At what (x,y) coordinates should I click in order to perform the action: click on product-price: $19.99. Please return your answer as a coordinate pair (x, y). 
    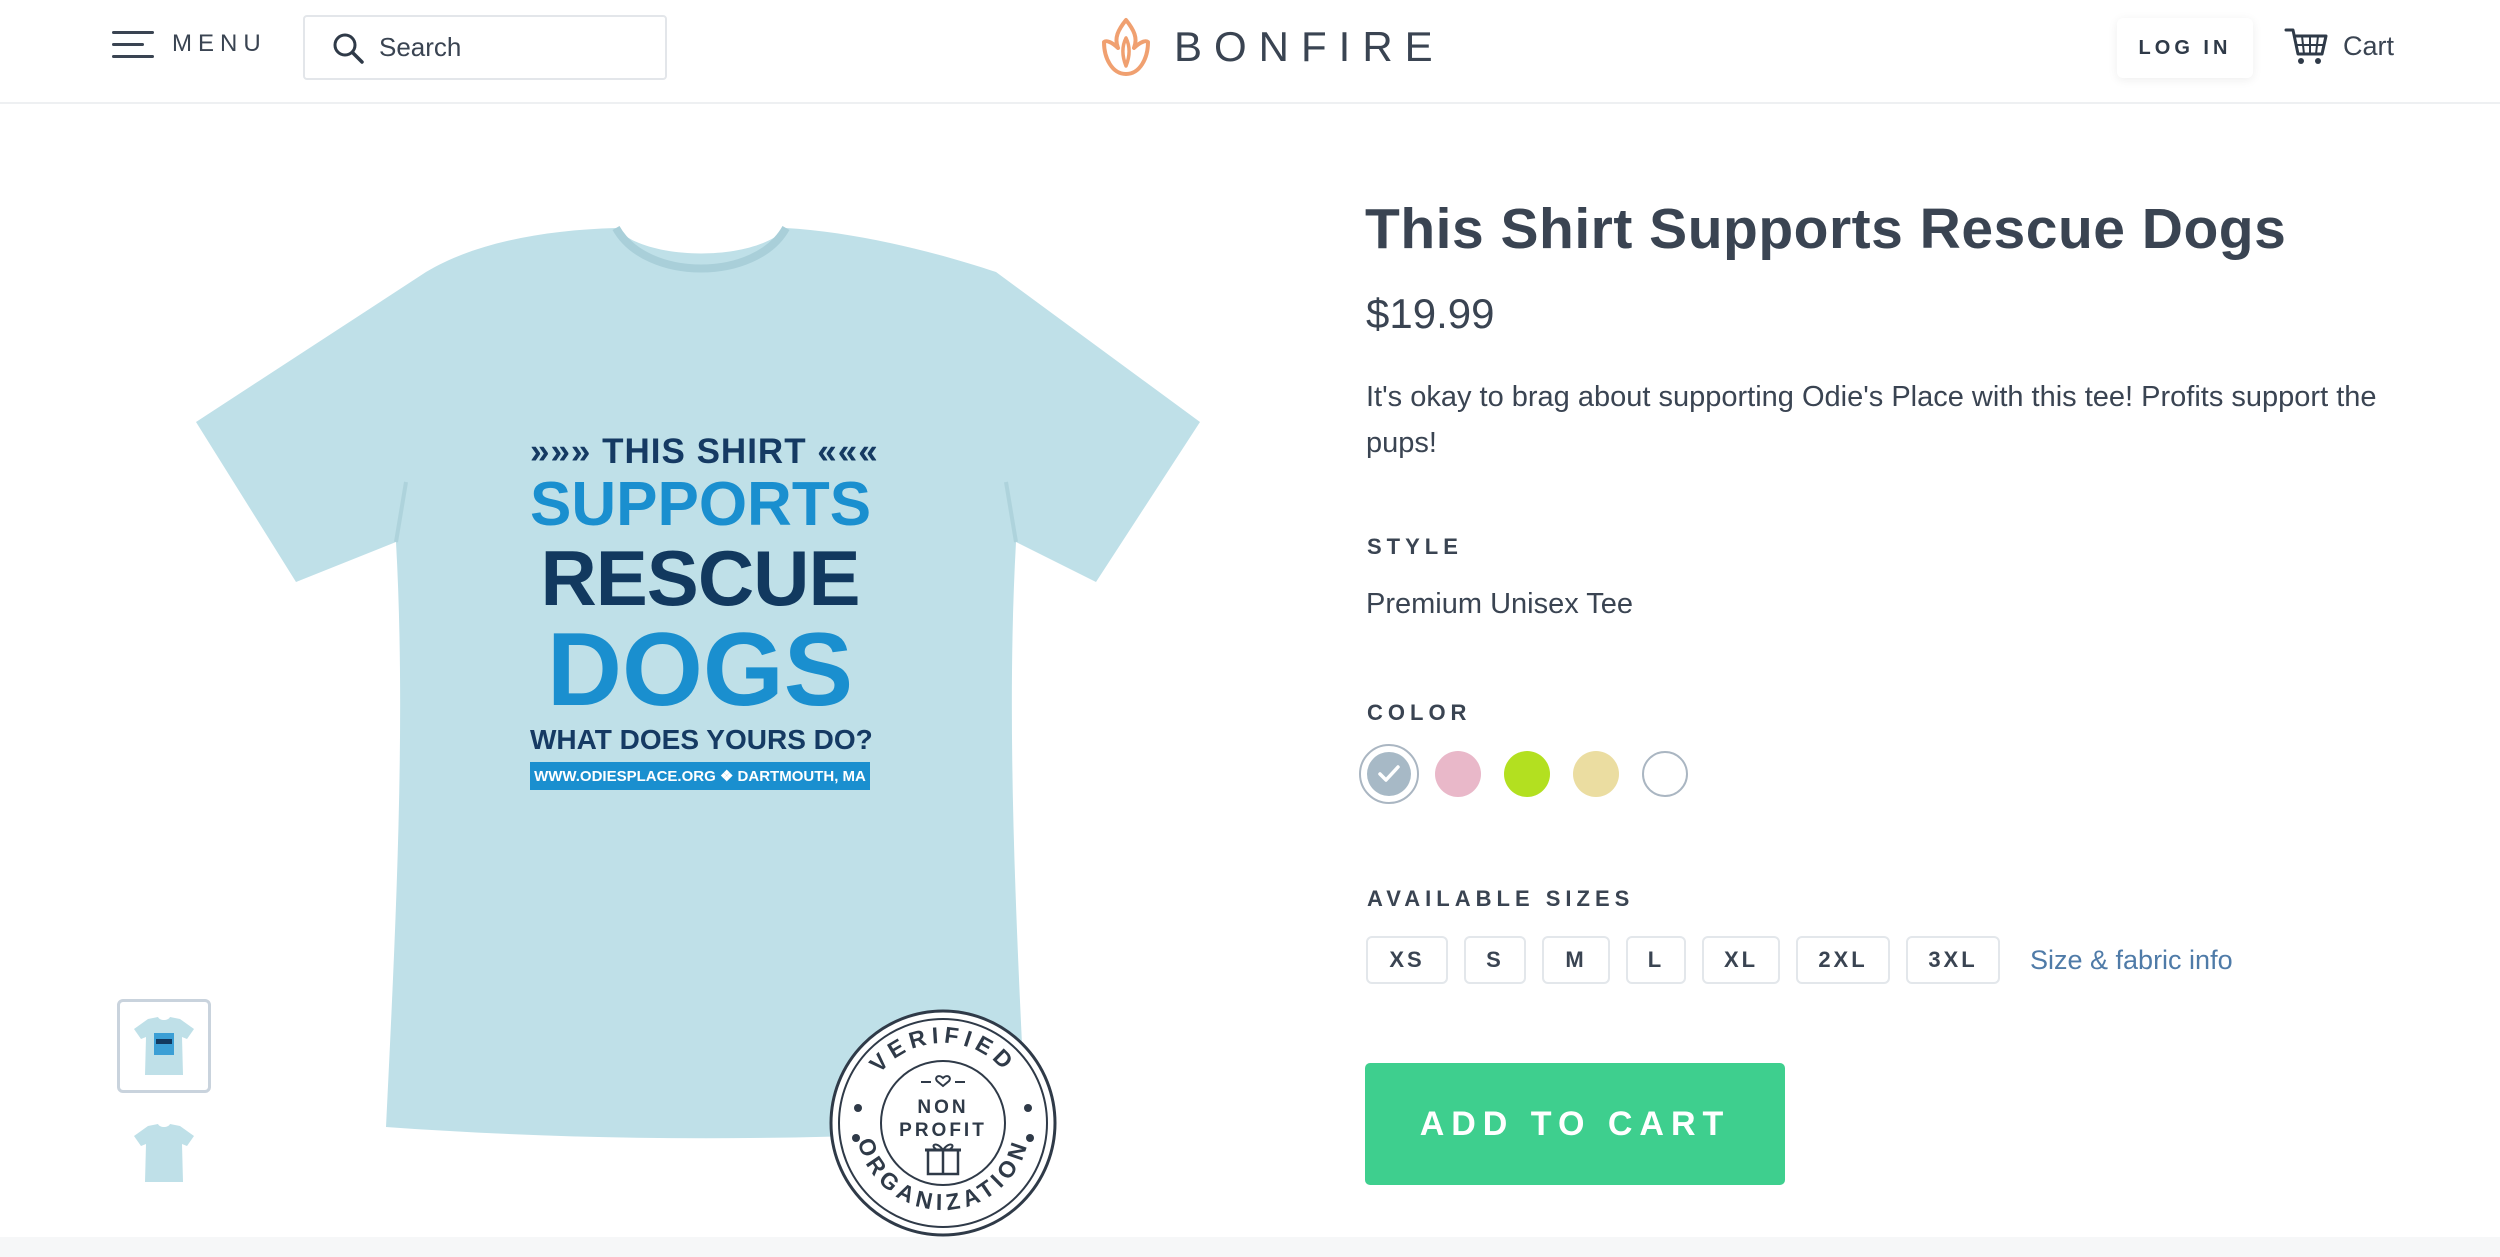
    Looking at the image, I should click on (1430, 313).